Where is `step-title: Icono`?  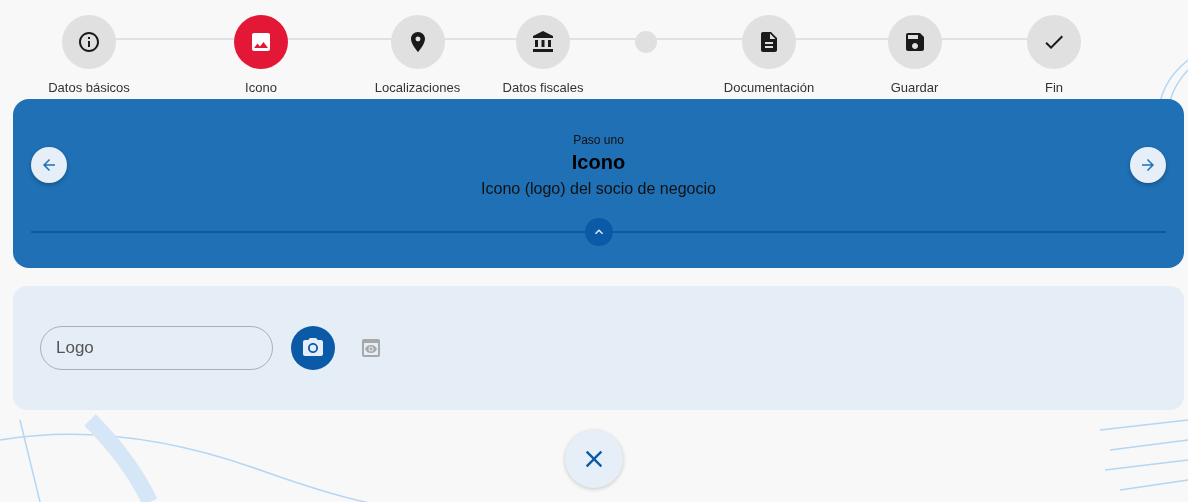
step-title: Icono is located at coordinates (598, 162).